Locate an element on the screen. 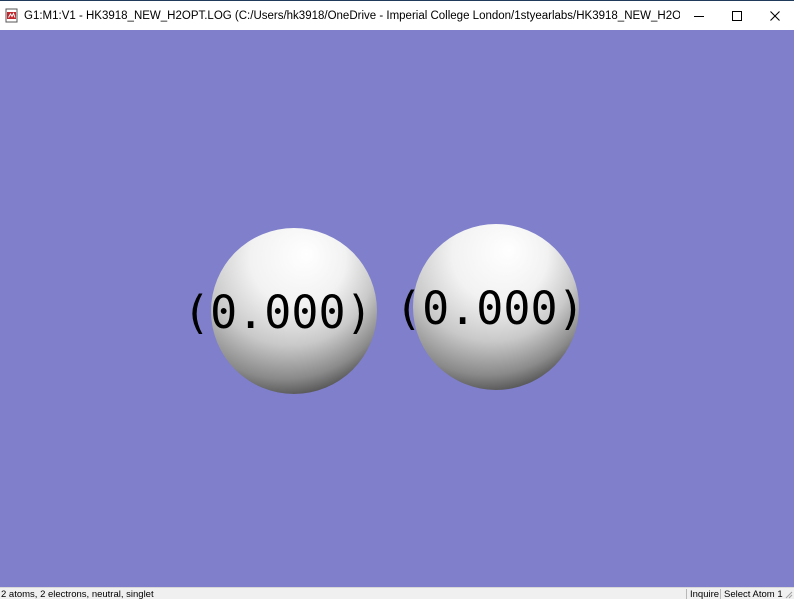 This screenshot has width=794, height=599. status-action: Select Atom 1 is located at coordinates (753, 594).